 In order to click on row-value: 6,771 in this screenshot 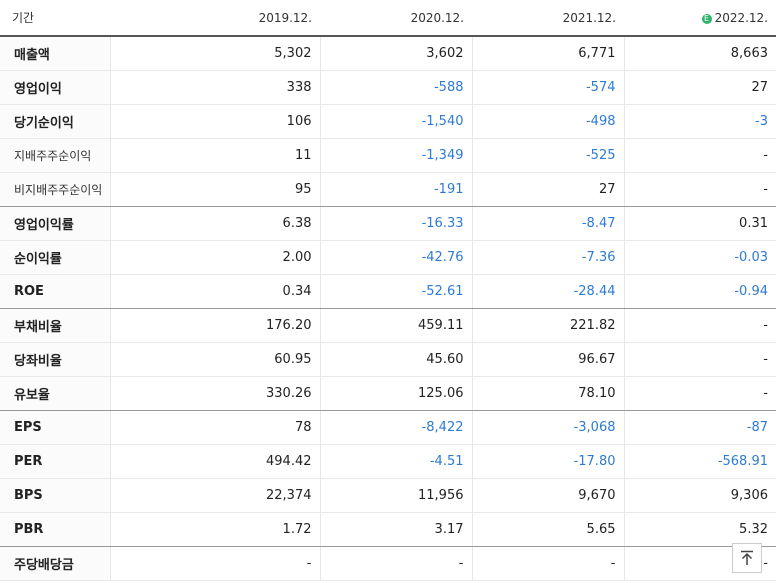, I will do `click(547, 53)`.